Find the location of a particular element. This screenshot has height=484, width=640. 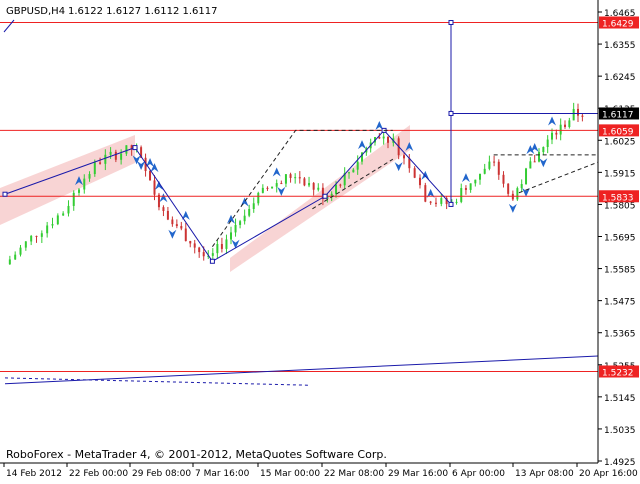

x-tick-label: 13 Apr 08:00 is located at coordinates (544, 474).